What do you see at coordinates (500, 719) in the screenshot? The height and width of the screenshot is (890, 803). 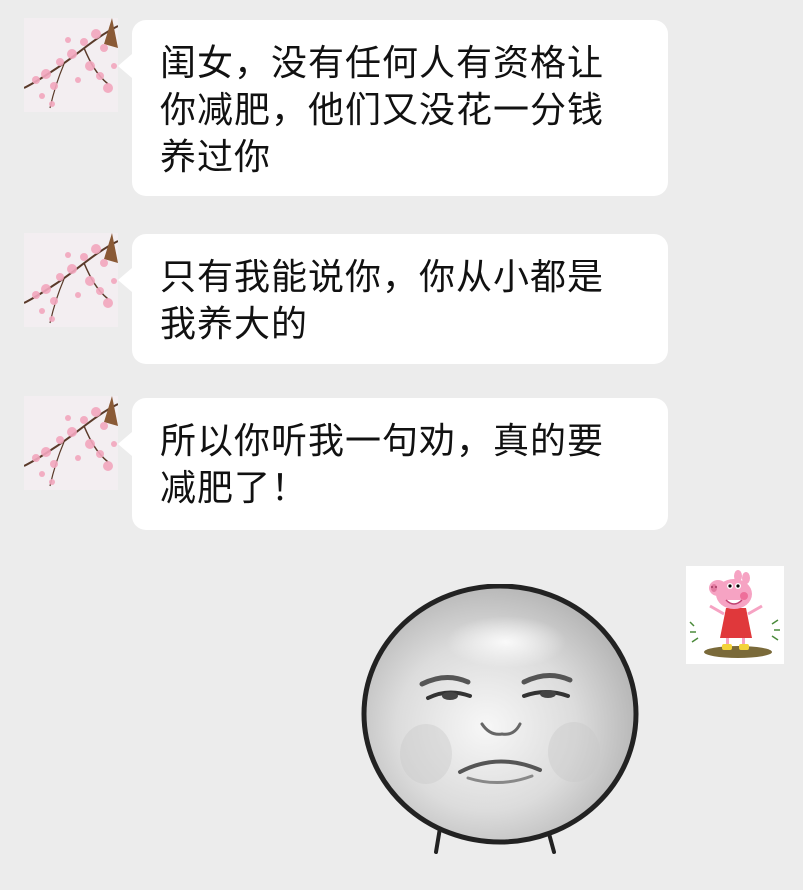 I see `sad-round-face-sticker-icon` at bounding box center [500, 719].